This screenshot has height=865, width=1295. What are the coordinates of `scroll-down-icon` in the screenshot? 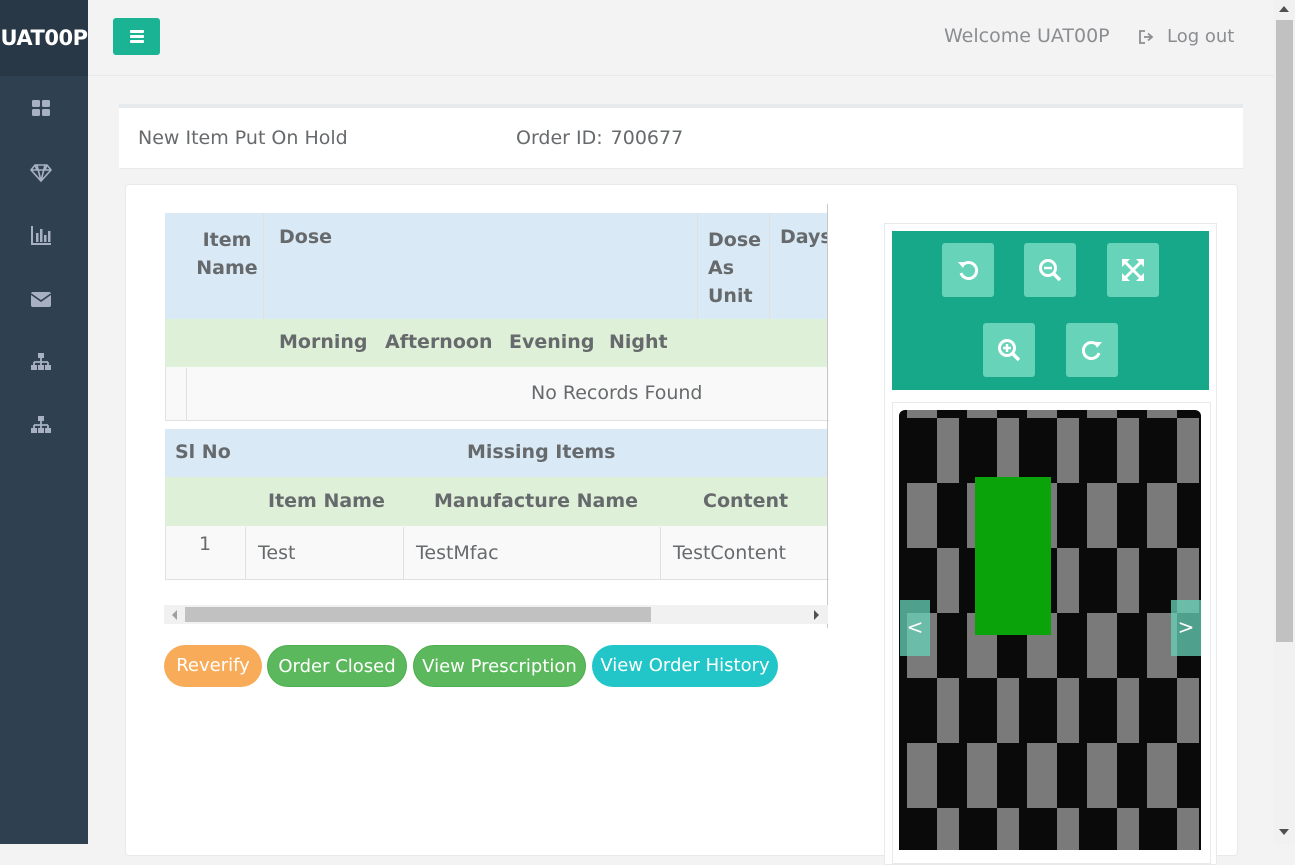 It's located at (1284, 832).